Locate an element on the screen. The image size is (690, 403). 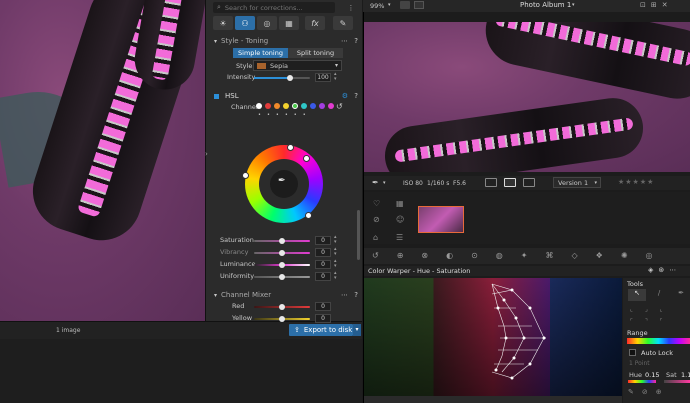
window-controls: ⊡⊞✕ is located at coordinates (656, 5).